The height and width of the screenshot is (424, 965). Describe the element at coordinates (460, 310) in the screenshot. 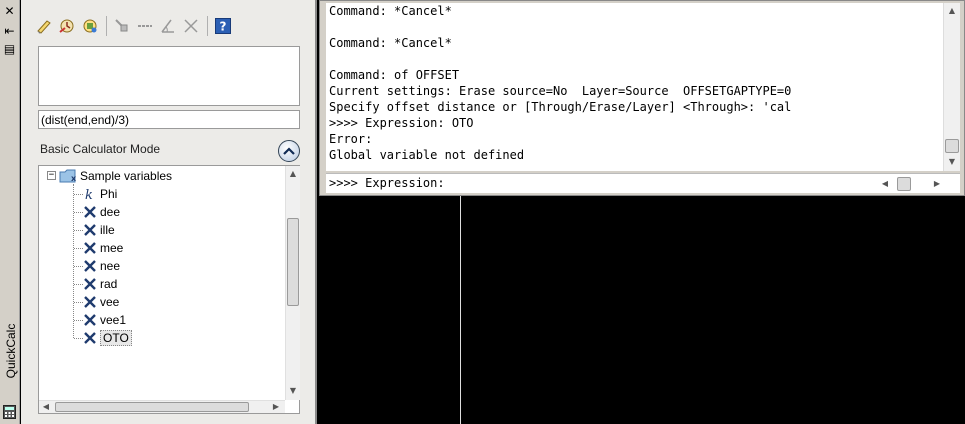

I see `crosshair-line` at that location.